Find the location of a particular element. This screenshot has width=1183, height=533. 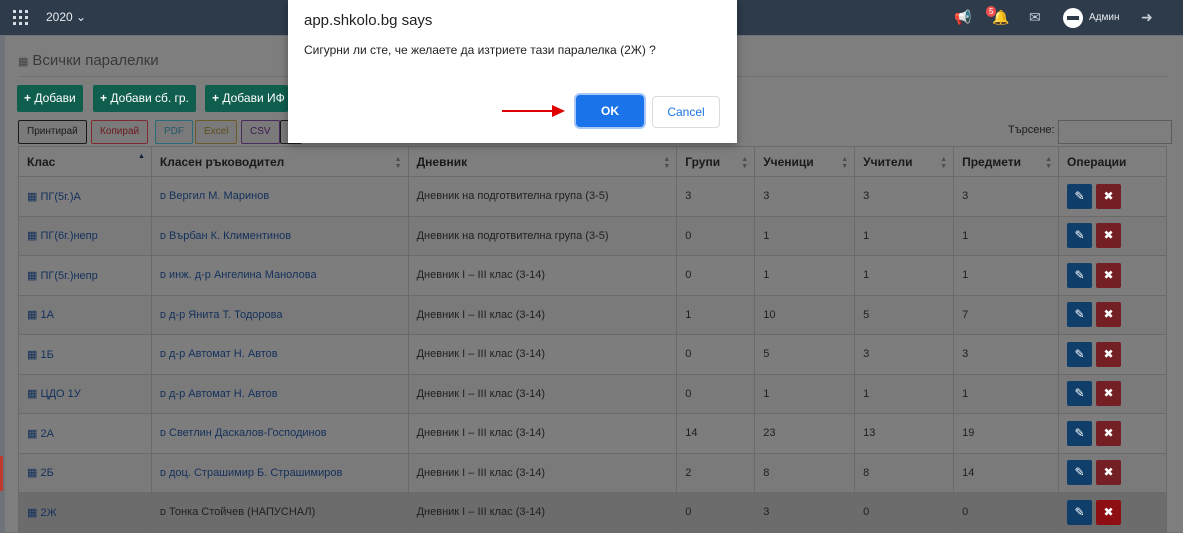

classes-icon: ▦ is located at coordinates (23, 62).